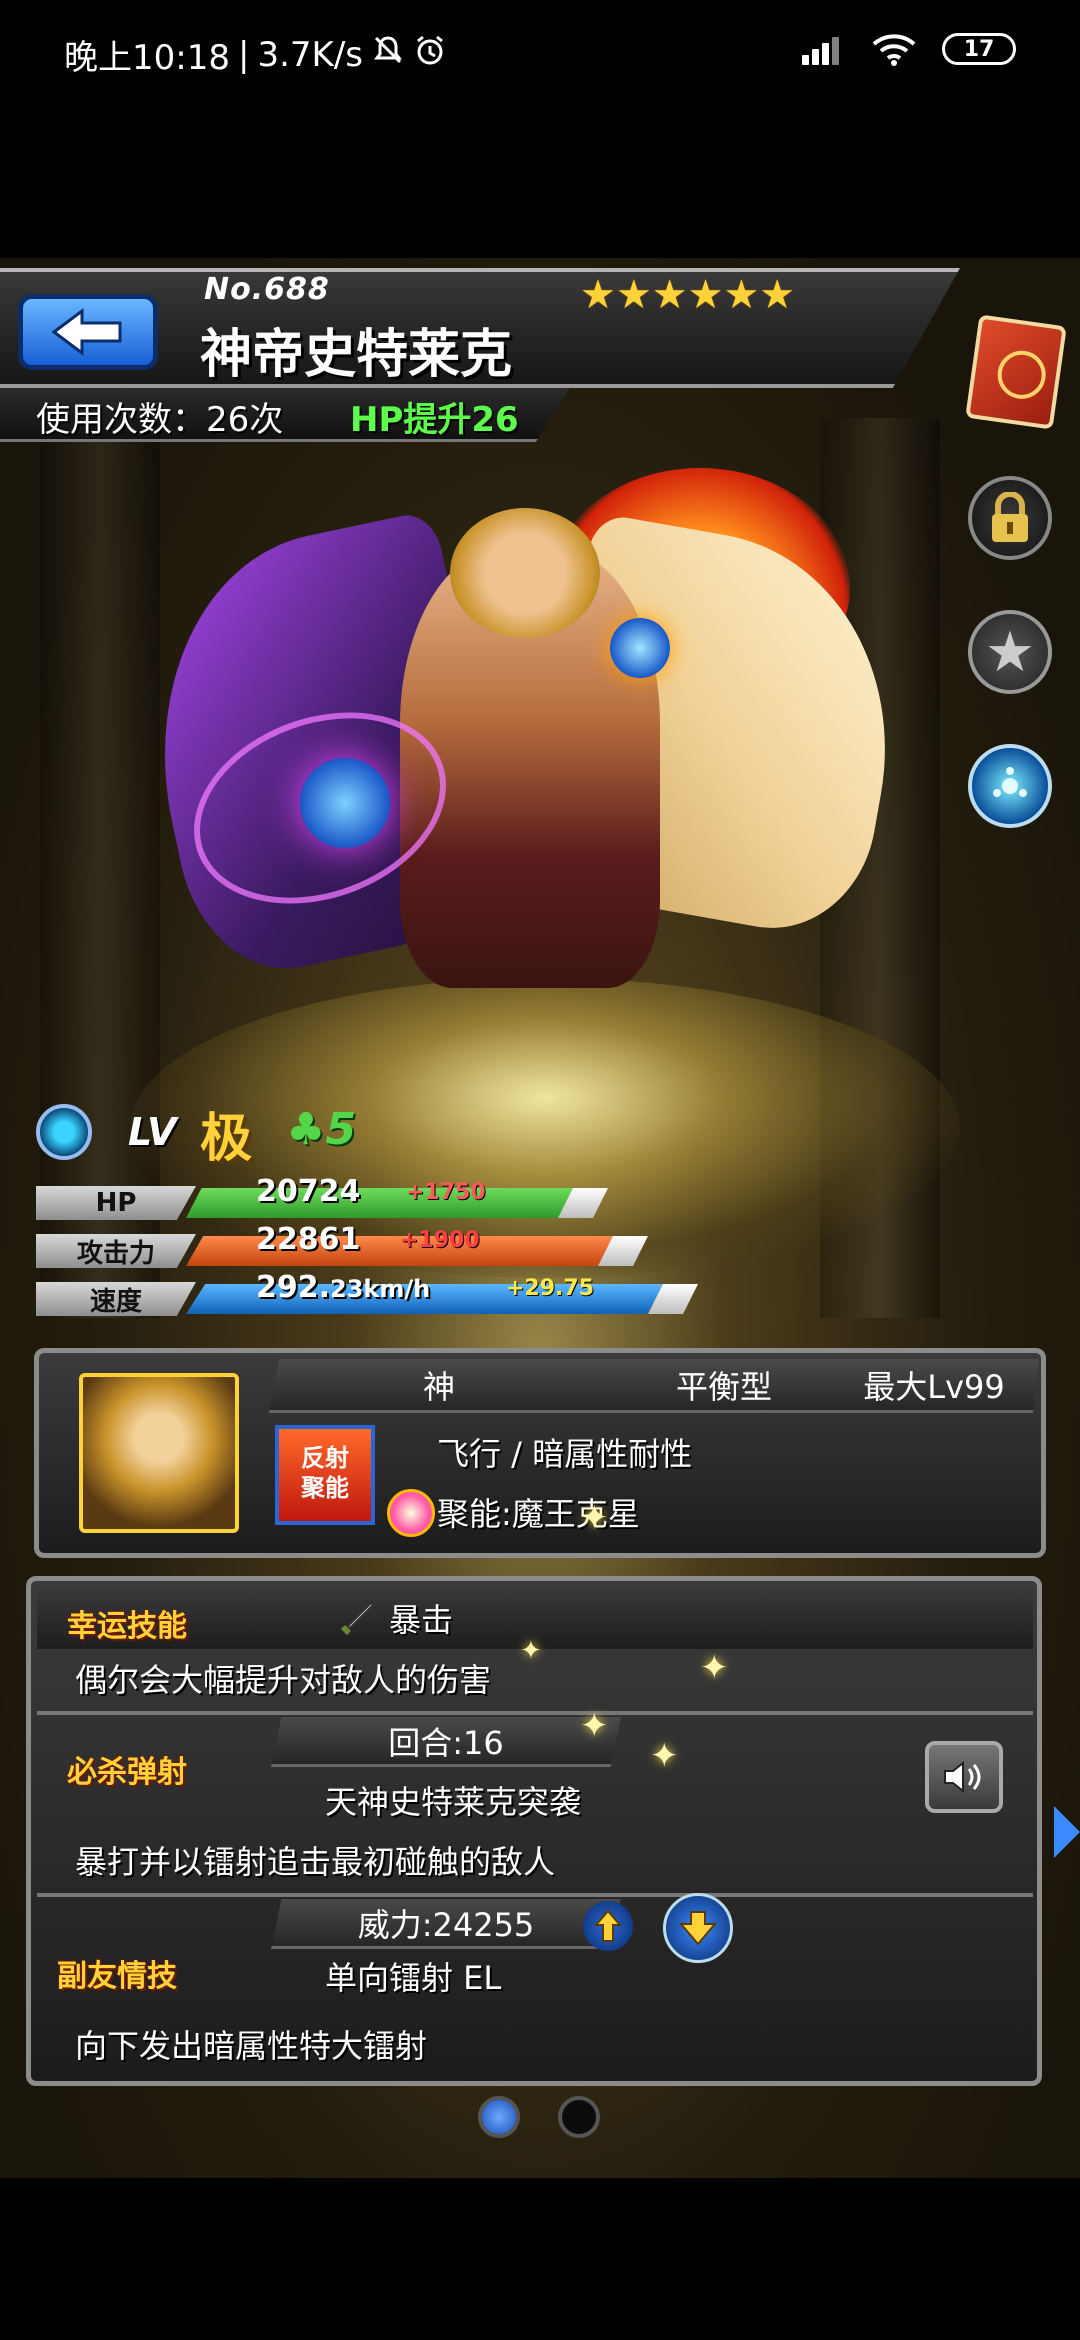 This screenshot has width=1080, height=2340. Describe the element at coordinates (1016, 372) in the screenshot. I see `book-icon` at that location.